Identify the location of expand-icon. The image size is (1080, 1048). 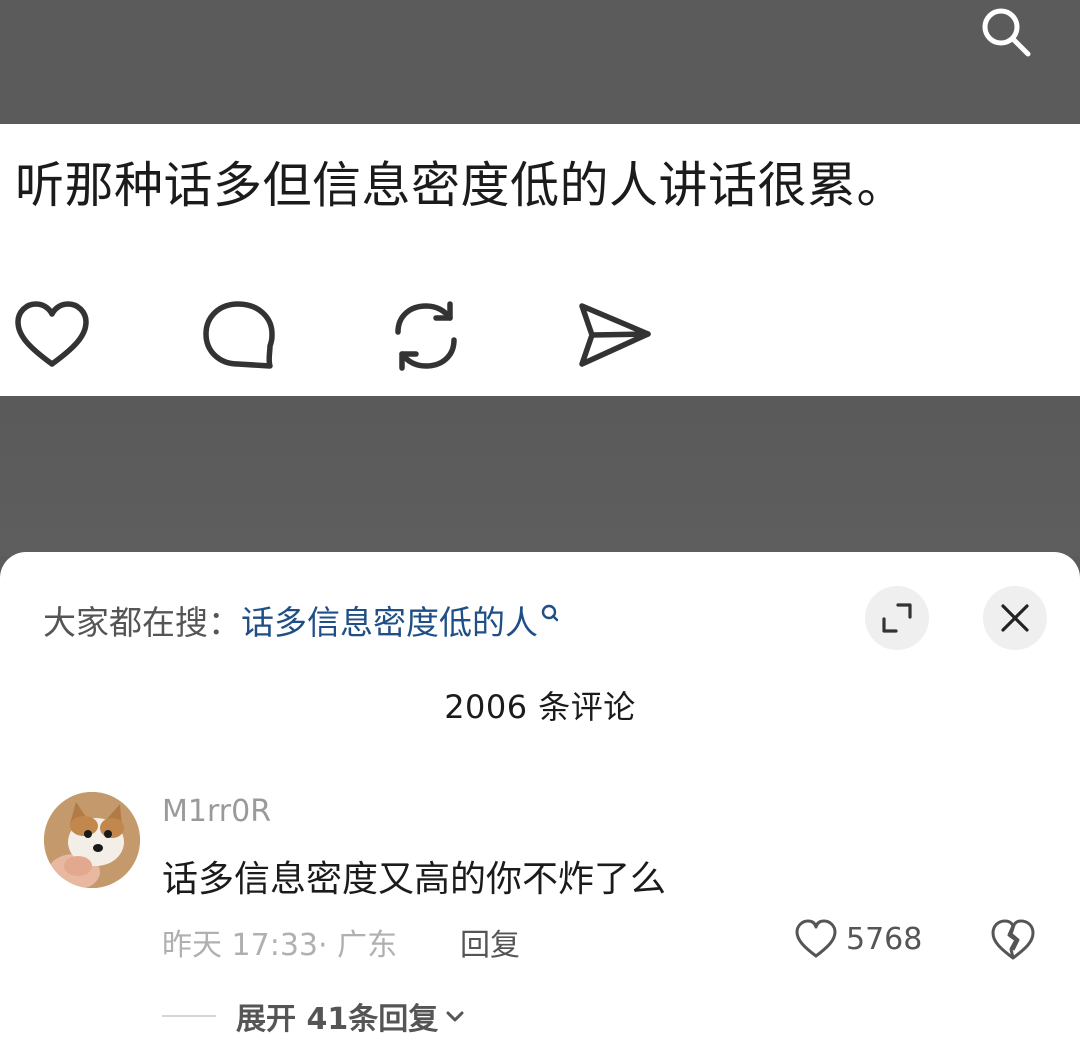
(897, 618).